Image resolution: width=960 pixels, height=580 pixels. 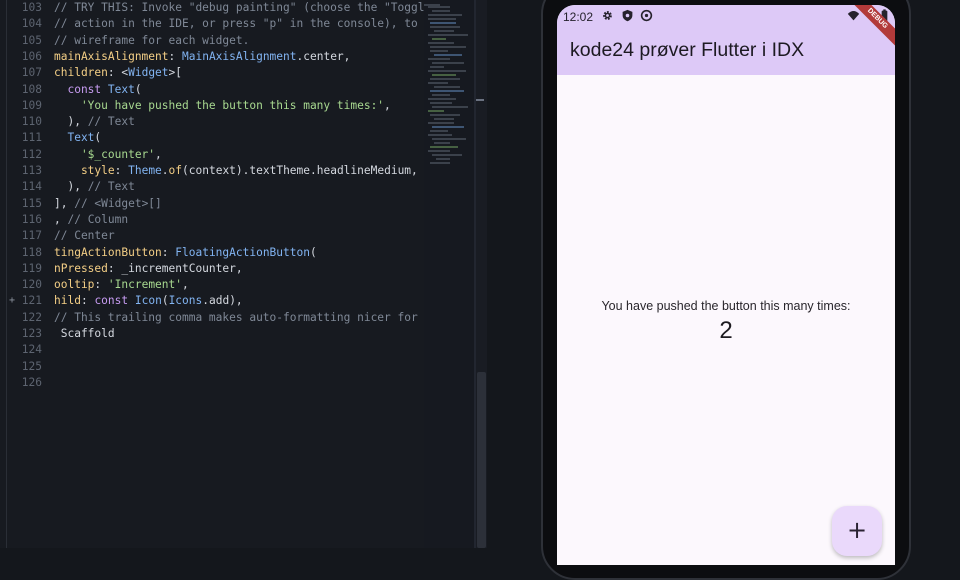 What do you see at coordinates (144, 285) in the screenshot?
I see `code-token: 'Increment'` at bounding box center [144, 285].